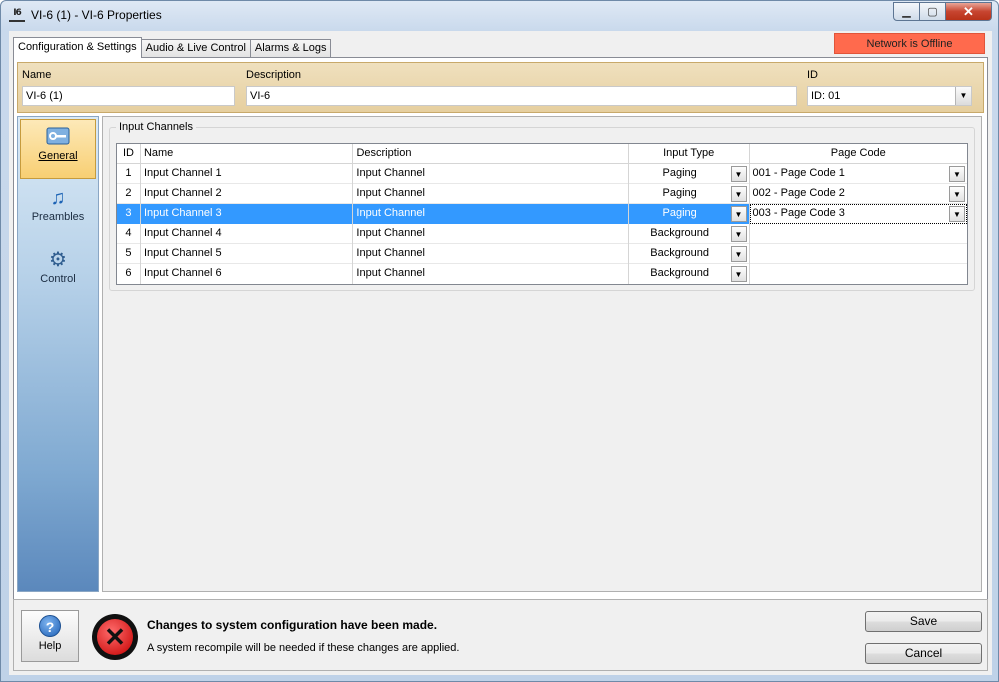  Describe the element at coordinates (50, 636) in the screenshot. I see `help-button: ? Help` at that location.